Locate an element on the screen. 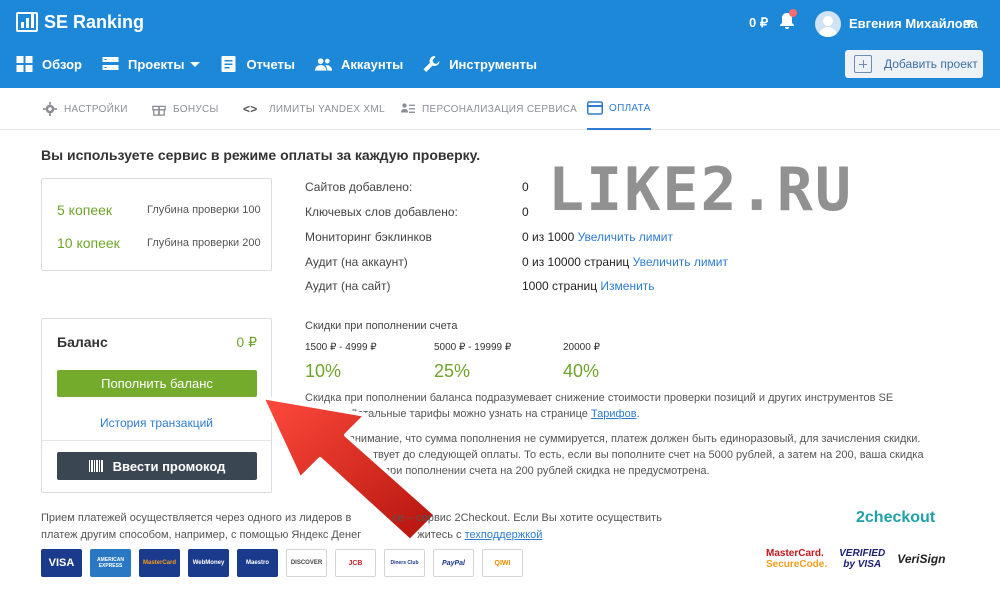 This screenshot has height=597, width=1000. transaction-history-link: История транзакций is located at coordinates (156, 423).